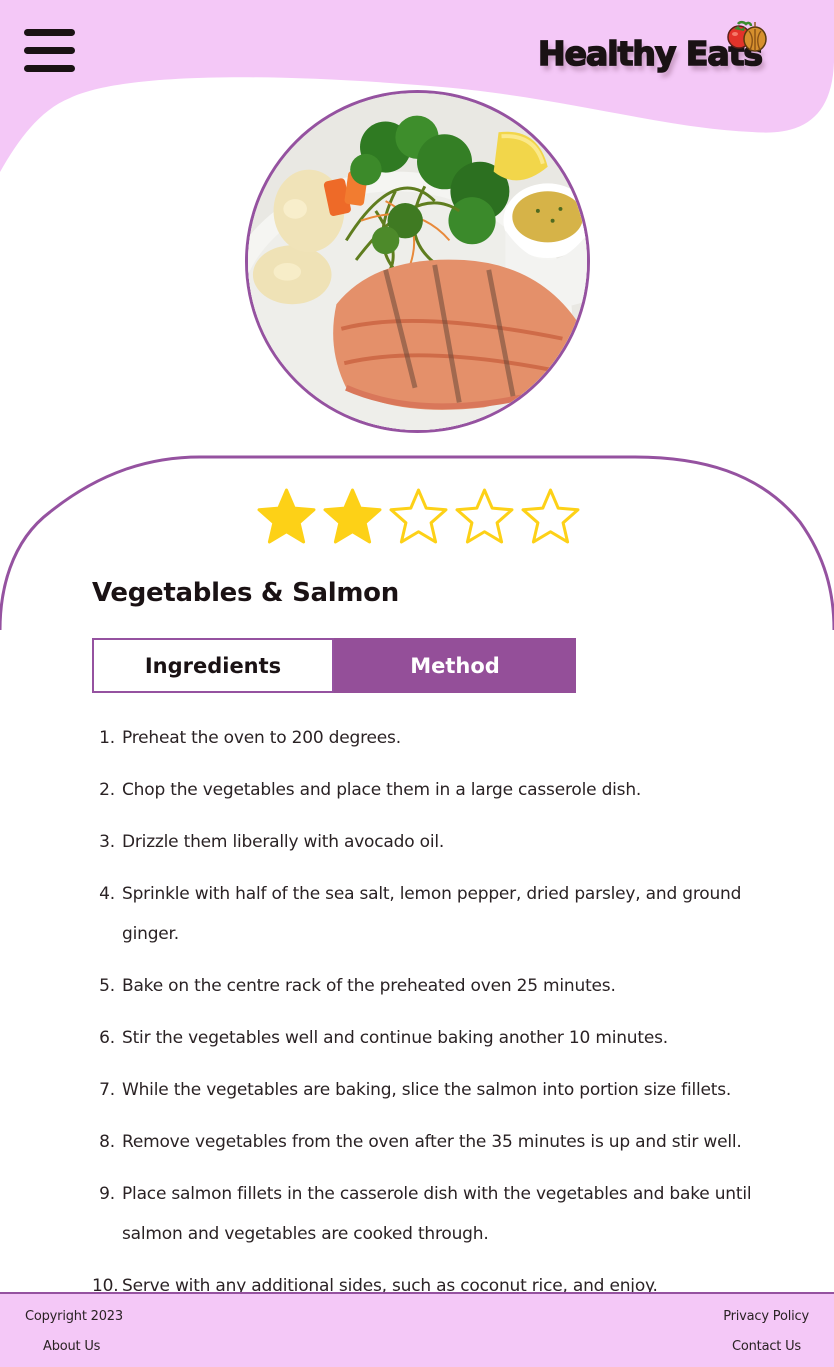 The width and height of the screenshot is (834, 1367). I want to click on method-step: 1. Preheat the oven to 200 degrees., so click(442, 738).